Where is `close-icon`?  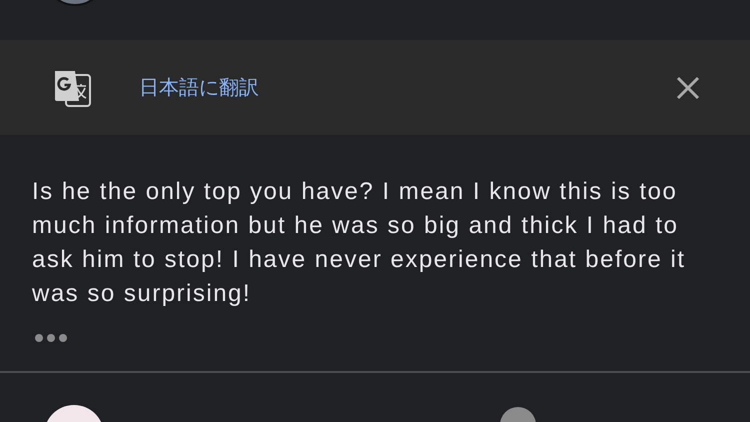 close-icon is located at coordinates (688, 88).